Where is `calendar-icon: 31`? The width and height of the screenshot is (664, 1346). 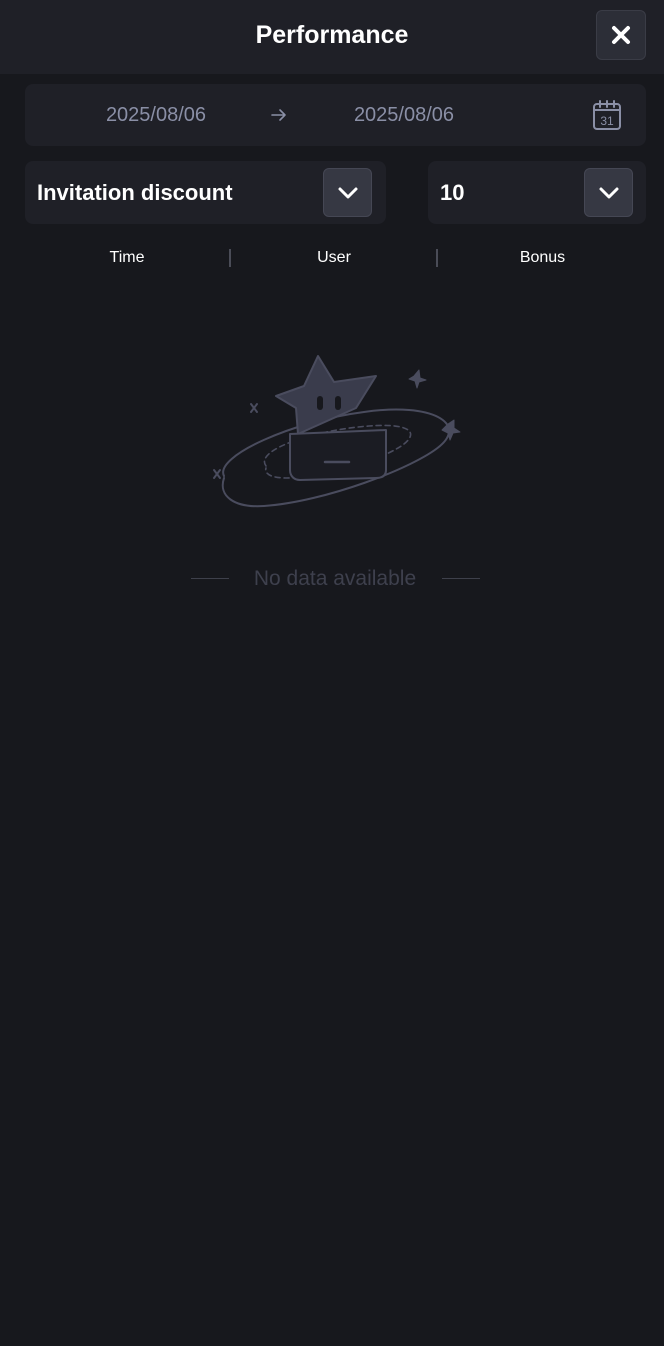 calendar-icon: 31 is located at coordinates (607, 115).